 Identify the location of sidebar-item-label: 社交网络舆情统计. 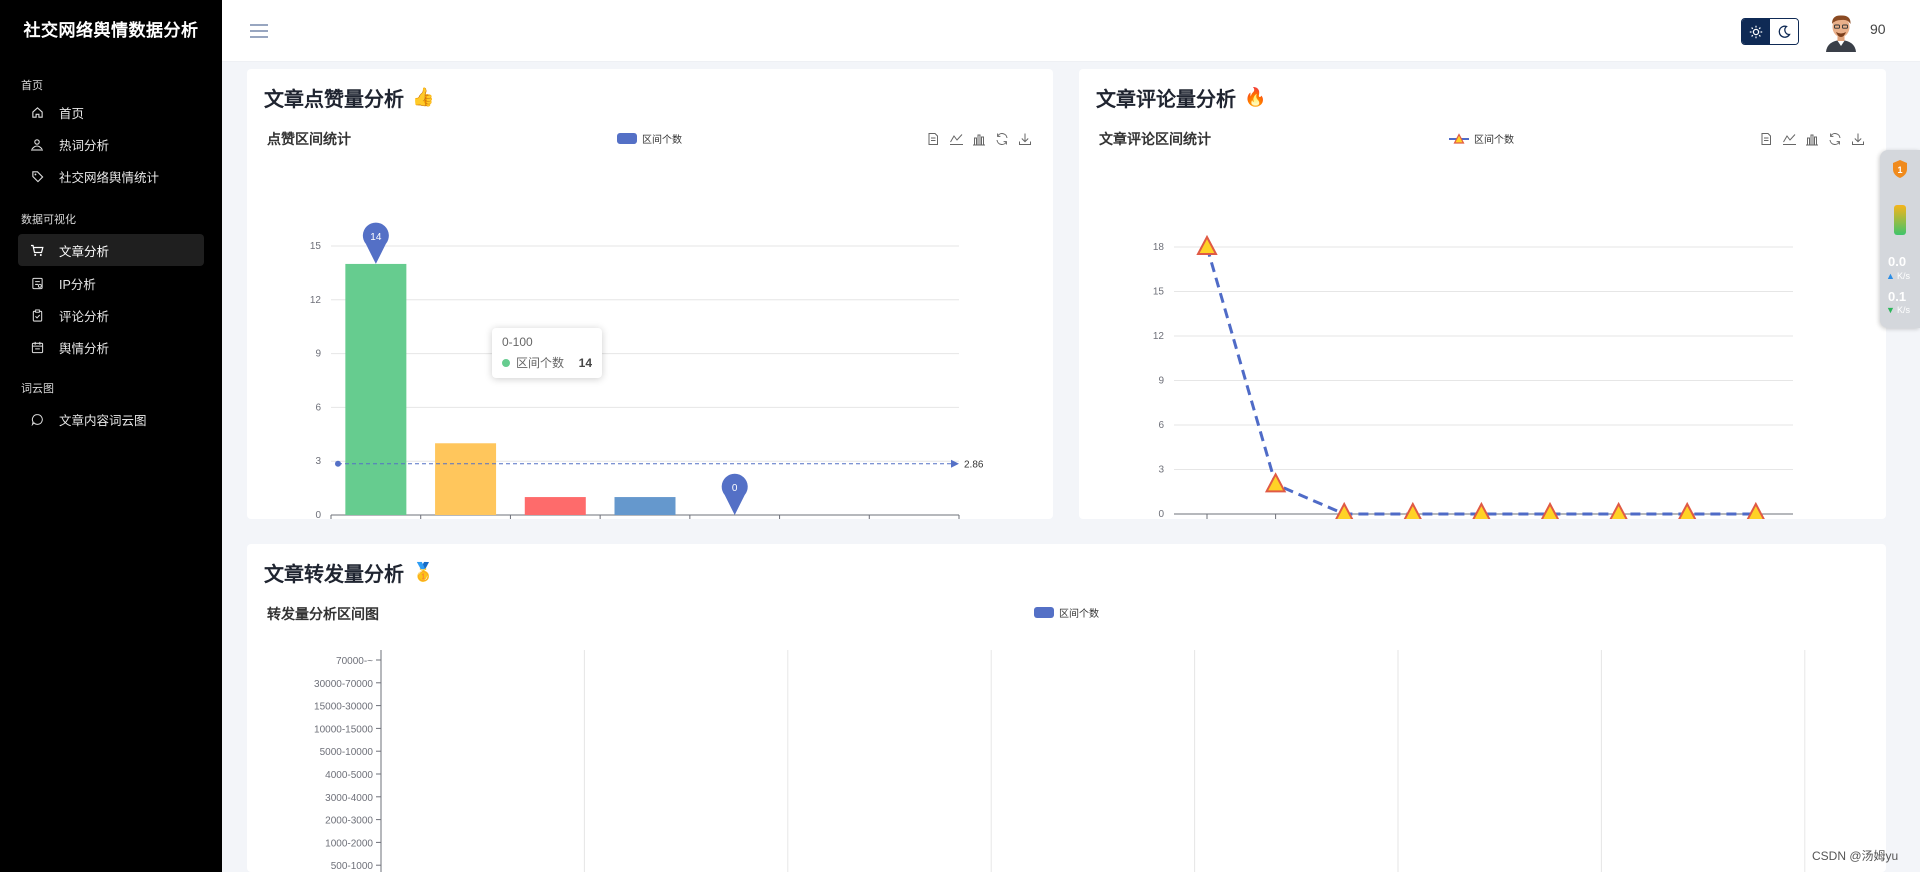
(109, 177).